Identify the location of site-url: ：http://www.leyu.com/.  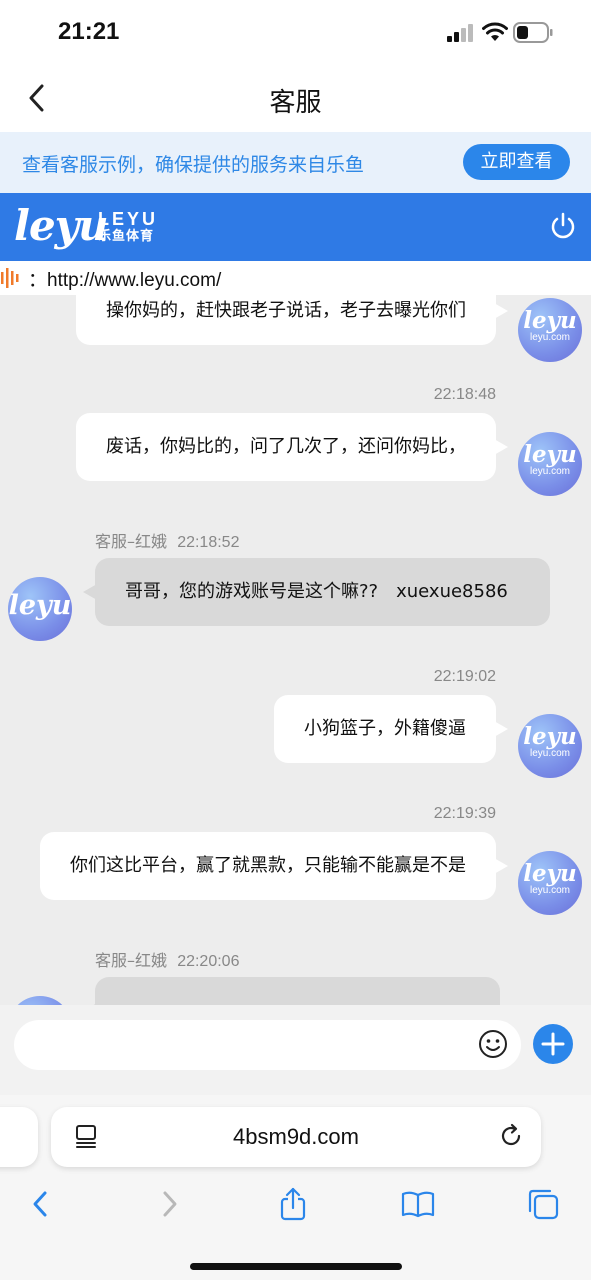
(125, 280).